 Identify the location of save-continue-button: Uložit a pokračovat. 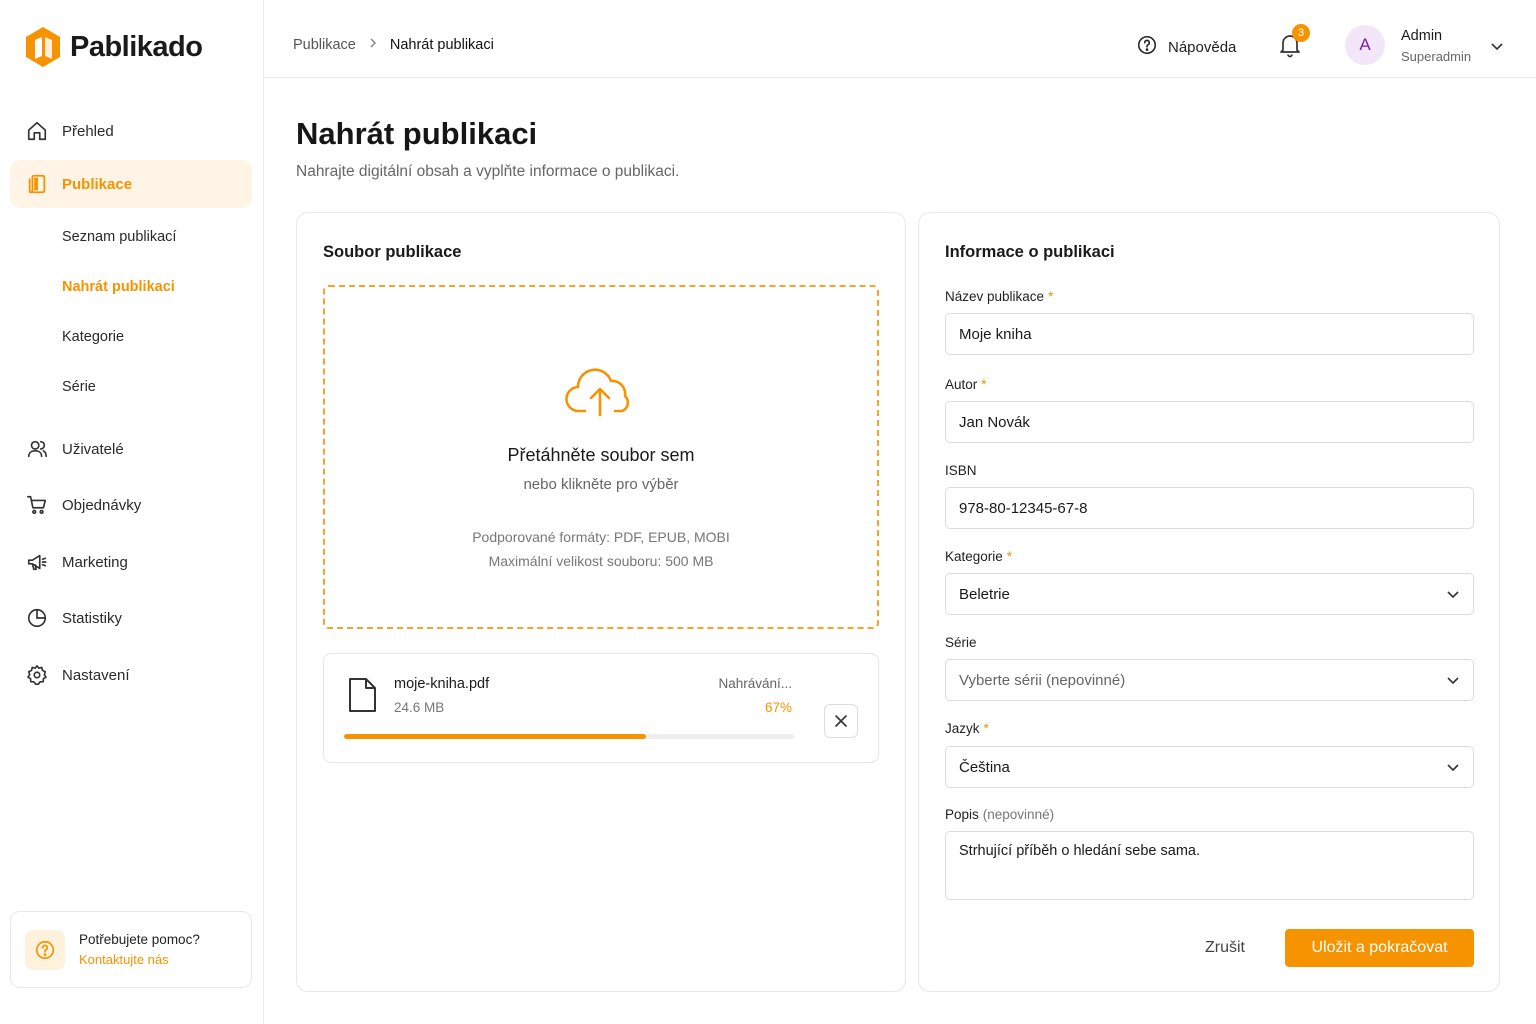
(1379, 948).